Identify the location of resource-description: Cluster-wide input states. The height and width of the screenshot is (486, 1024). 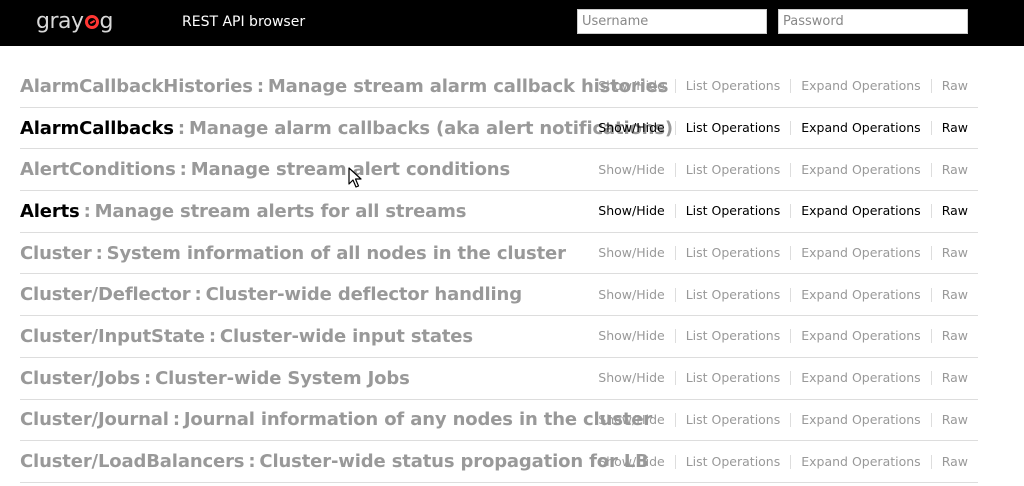
(346, 336).